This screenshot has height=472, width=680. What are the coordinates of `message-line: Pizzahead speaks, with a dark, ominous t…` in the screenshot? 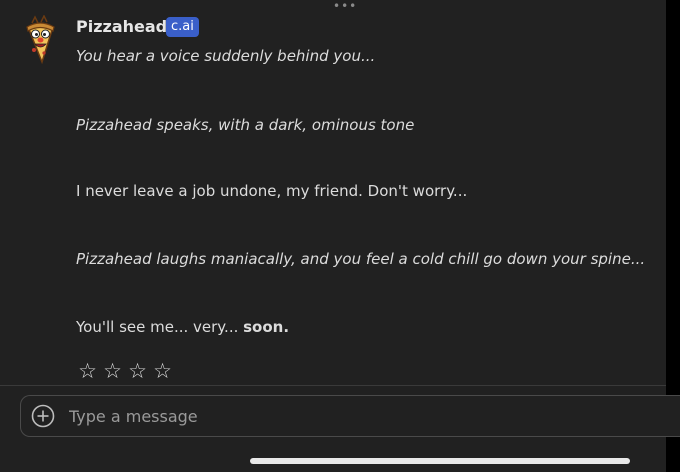 It's located at (245, 125).